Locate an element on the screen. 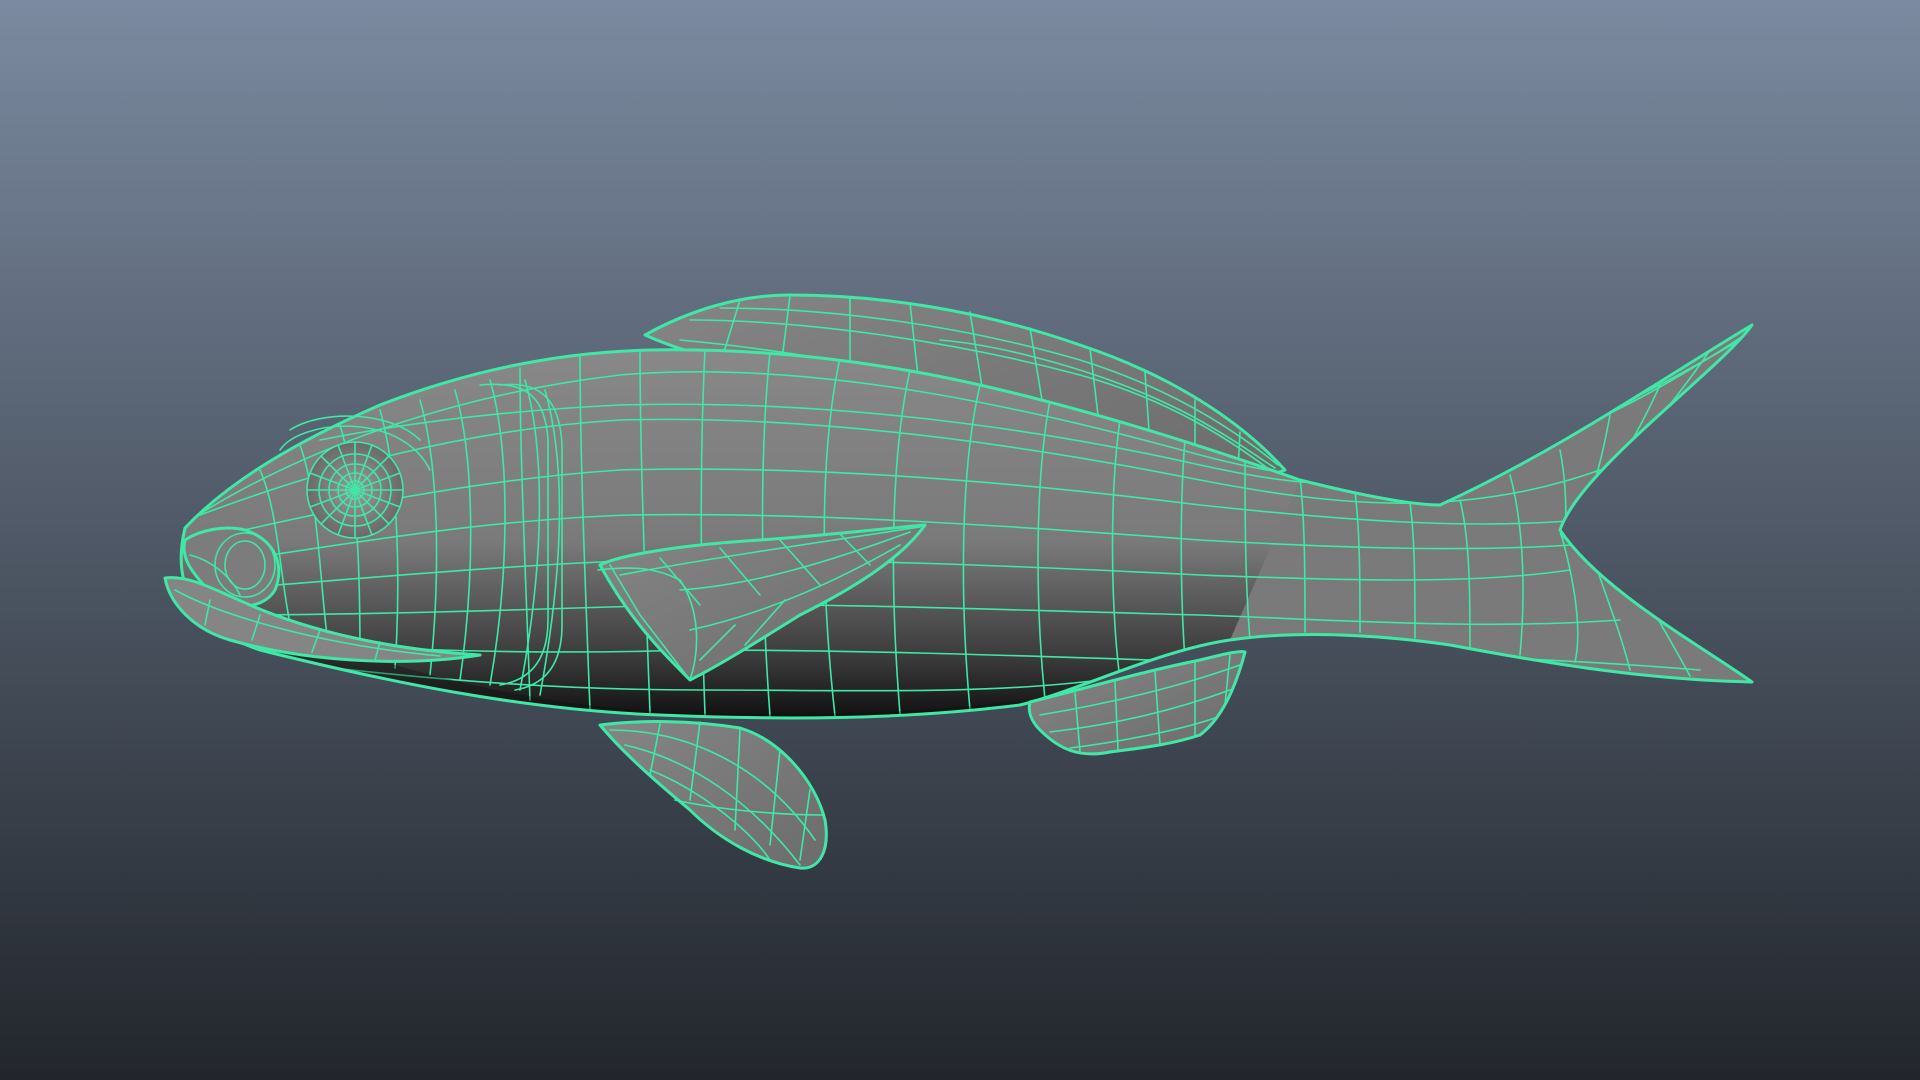 The width and height of the screenshot is (1920, 1080). pelvic-fin is located at coordinates (713, 795).